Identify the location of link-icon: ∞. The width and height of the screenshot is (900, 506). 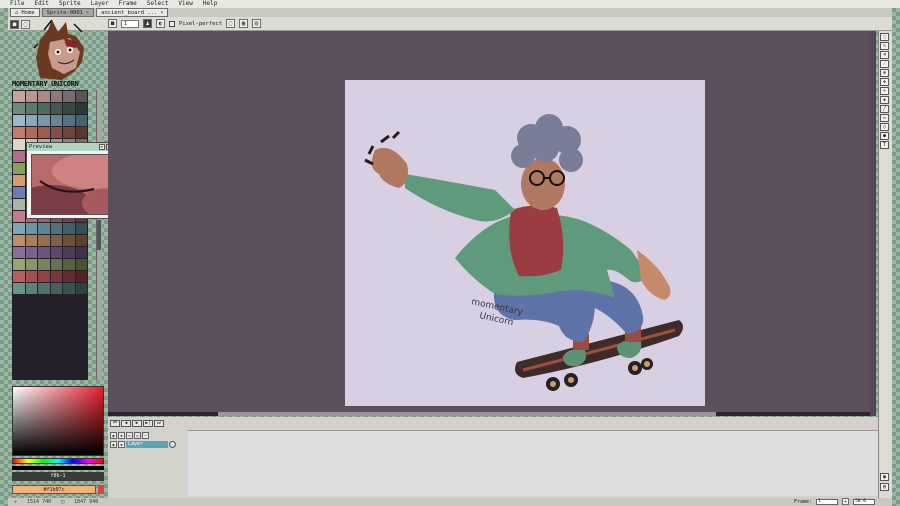
(129, 435).